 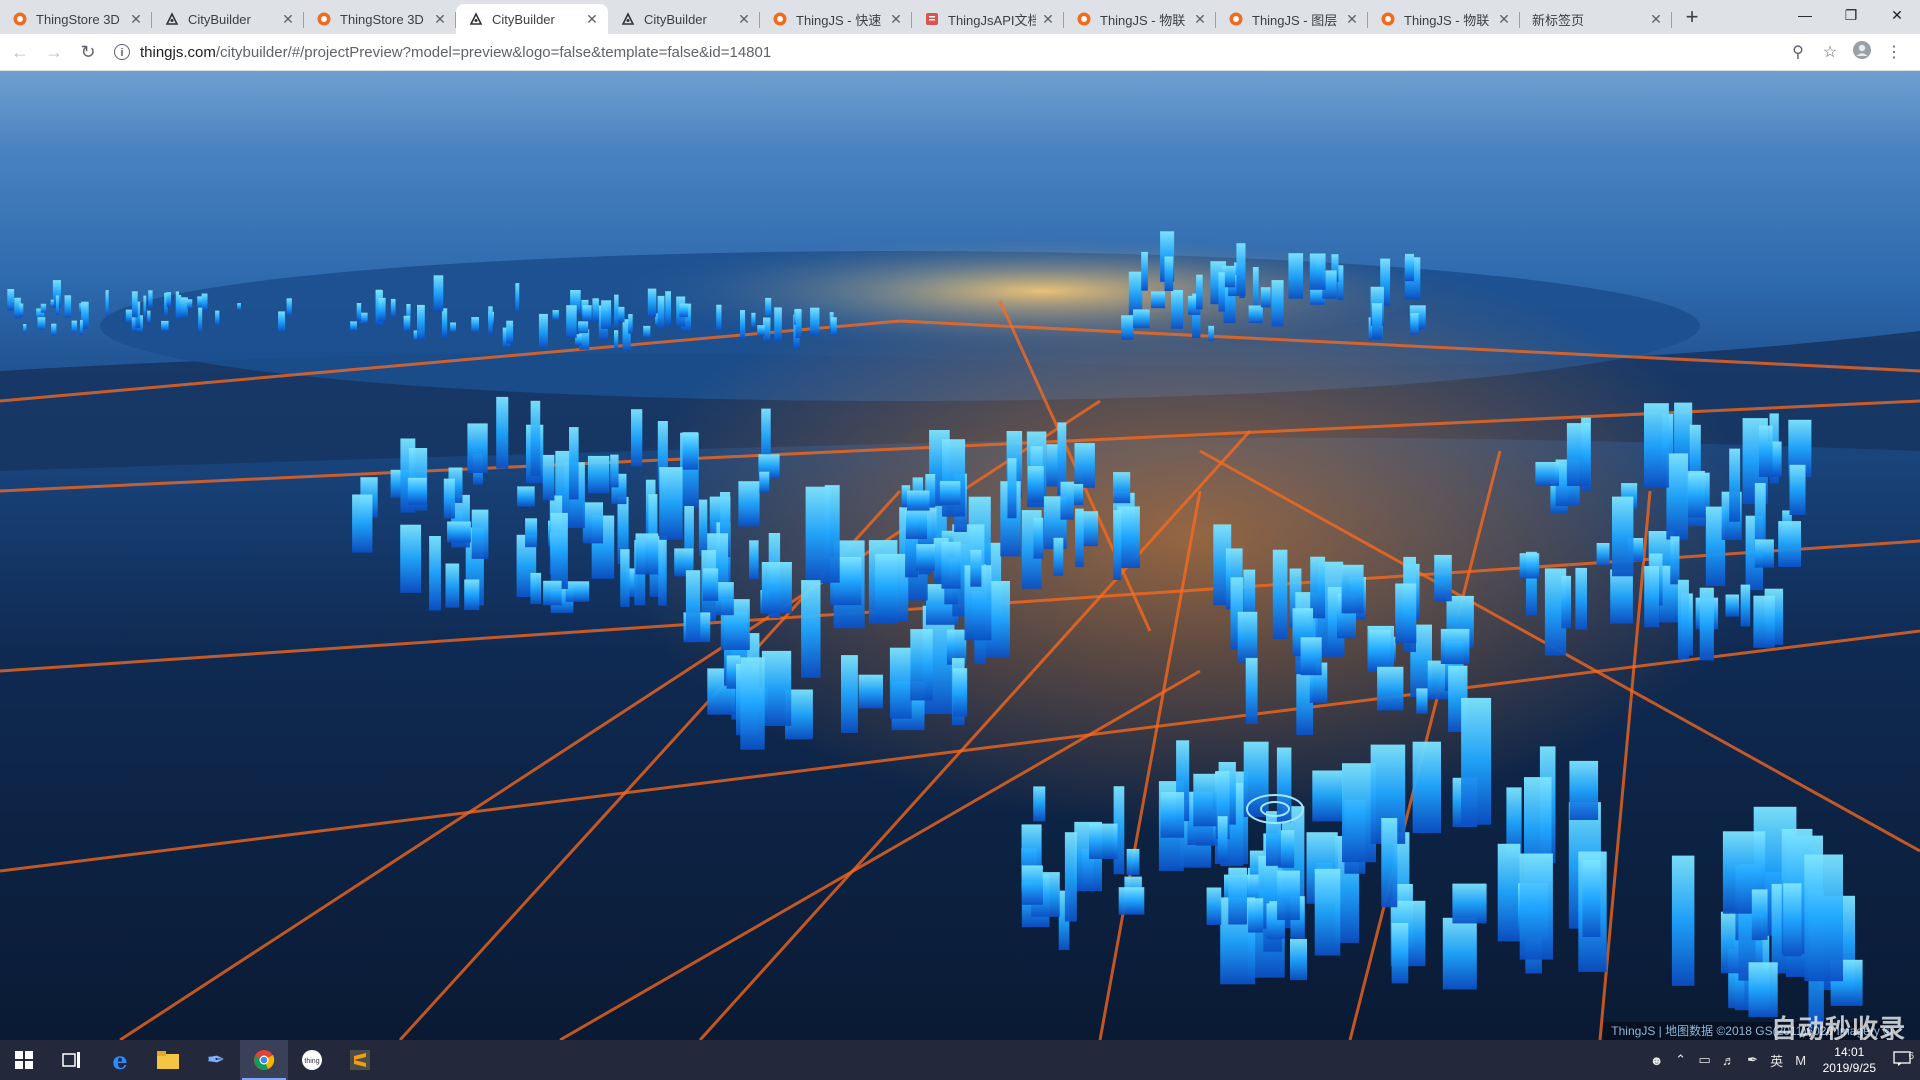 What do you see at coordinates (1140, 19) in the screenshot?
I see `browser-tab: ThingJS - 物联 ✕` at bounding box center [1140, 19].